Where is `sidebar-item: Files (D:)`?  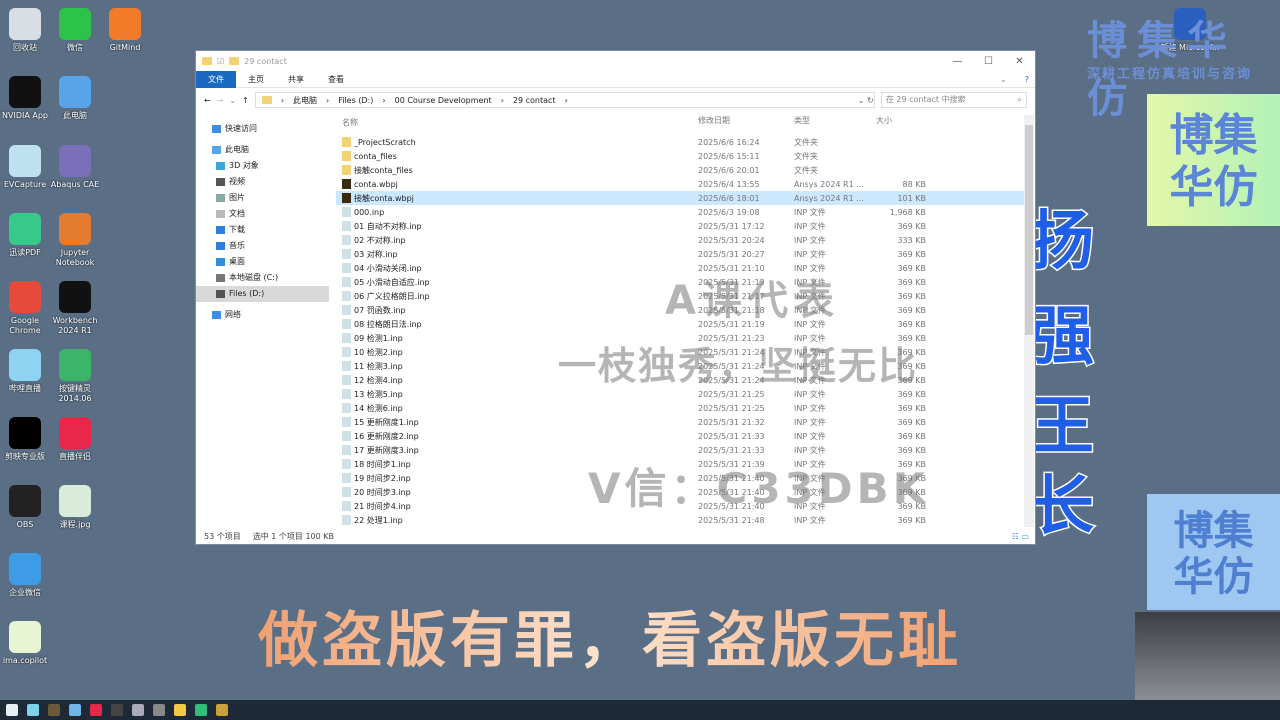 sidebar-item: Files (D:) is located at coordinates (262, 294).